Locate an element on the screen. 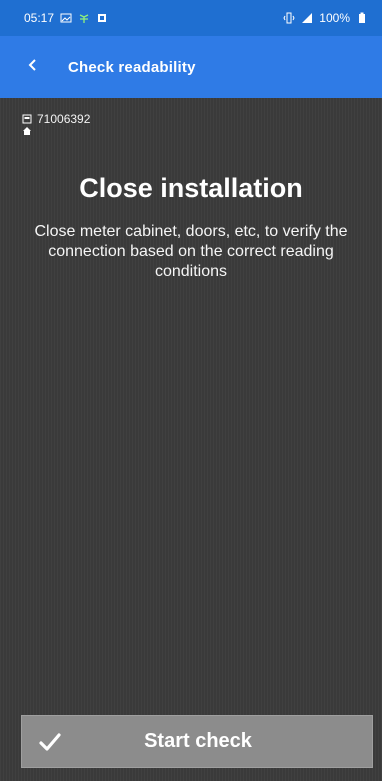 The width and height of the screenshot is (382, 781). battery-icon is located at coordinates (362, 18).